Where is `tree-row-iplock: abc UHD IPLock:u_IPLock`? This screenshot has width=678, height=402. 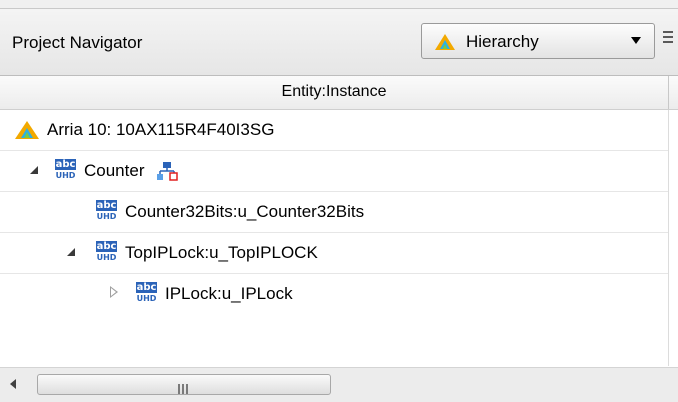
tree-row-iplock: abc UHD IPLock:u_IPLock is located at coordinates (334, 294).